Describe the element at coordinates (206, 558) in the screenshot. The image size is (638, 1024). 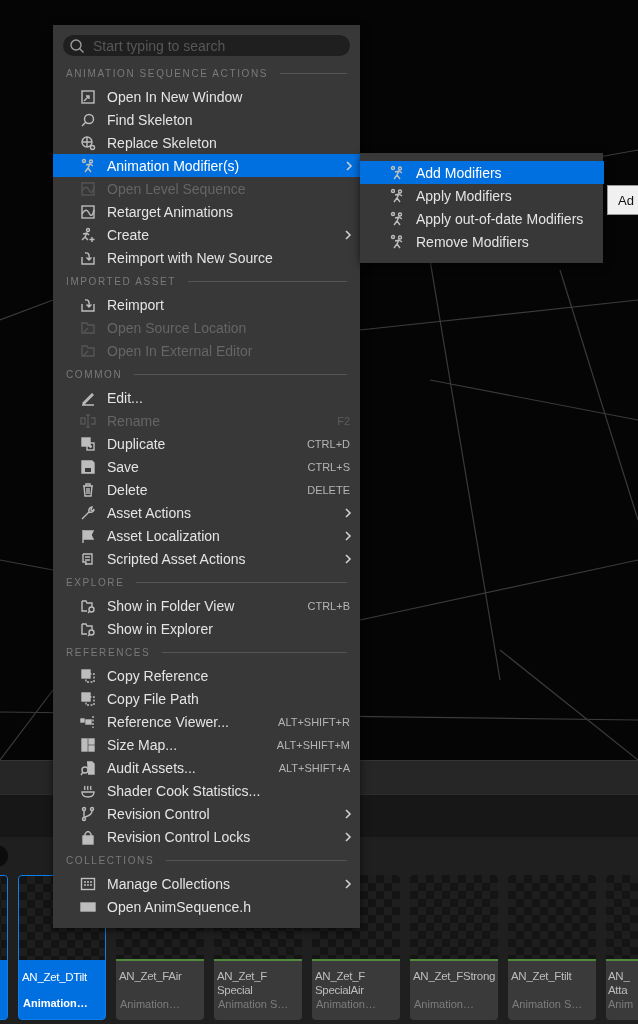
I see `menu-item: Scripted Asset Actions` at that location.